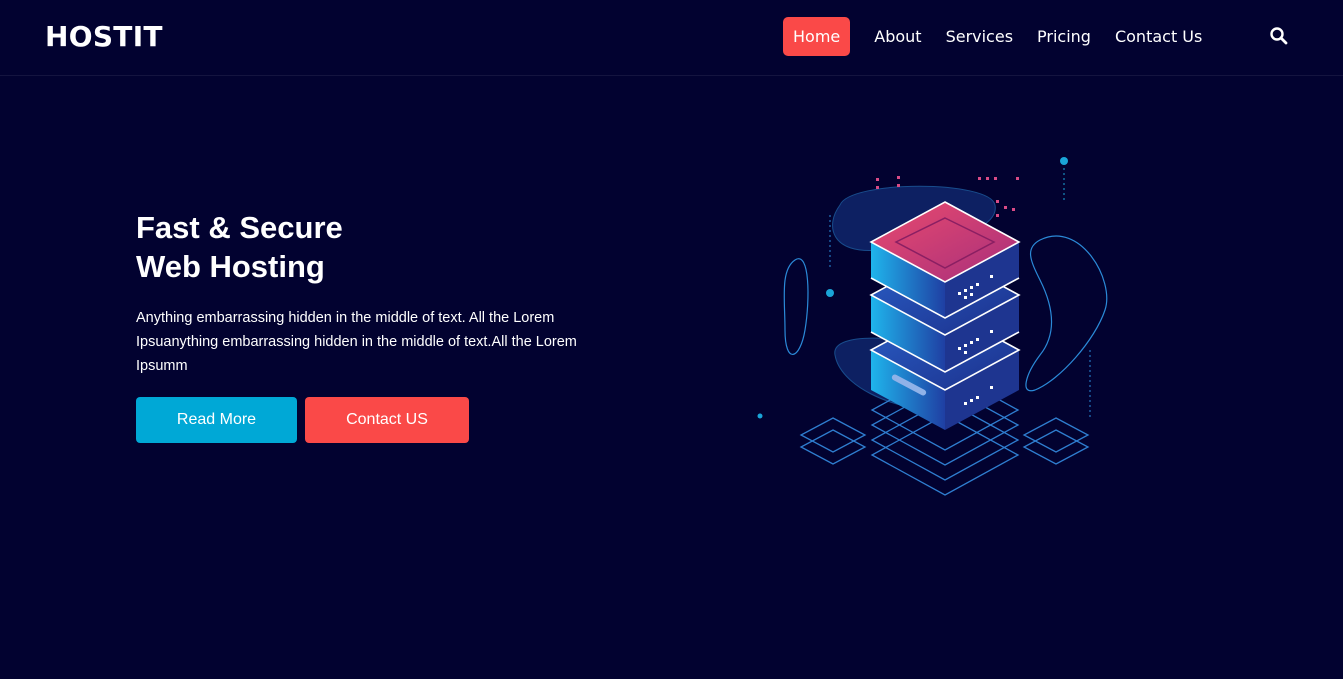 Image resolution: width=1343 pixels, height=679 pixels. I want to click on read-more-button: Read More, so click(216, 420).